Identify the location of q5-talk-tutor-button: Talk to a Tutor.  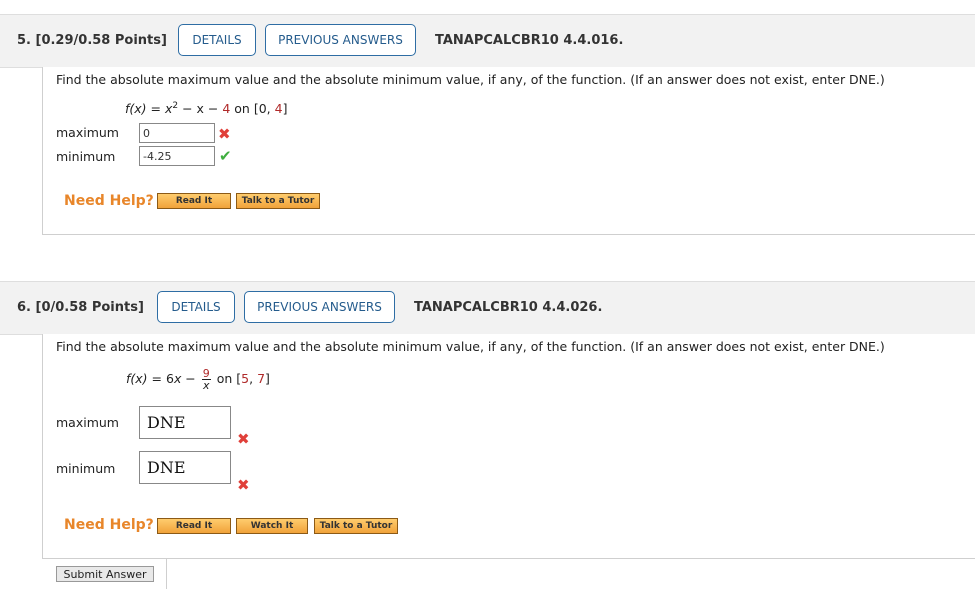
(278, 201).